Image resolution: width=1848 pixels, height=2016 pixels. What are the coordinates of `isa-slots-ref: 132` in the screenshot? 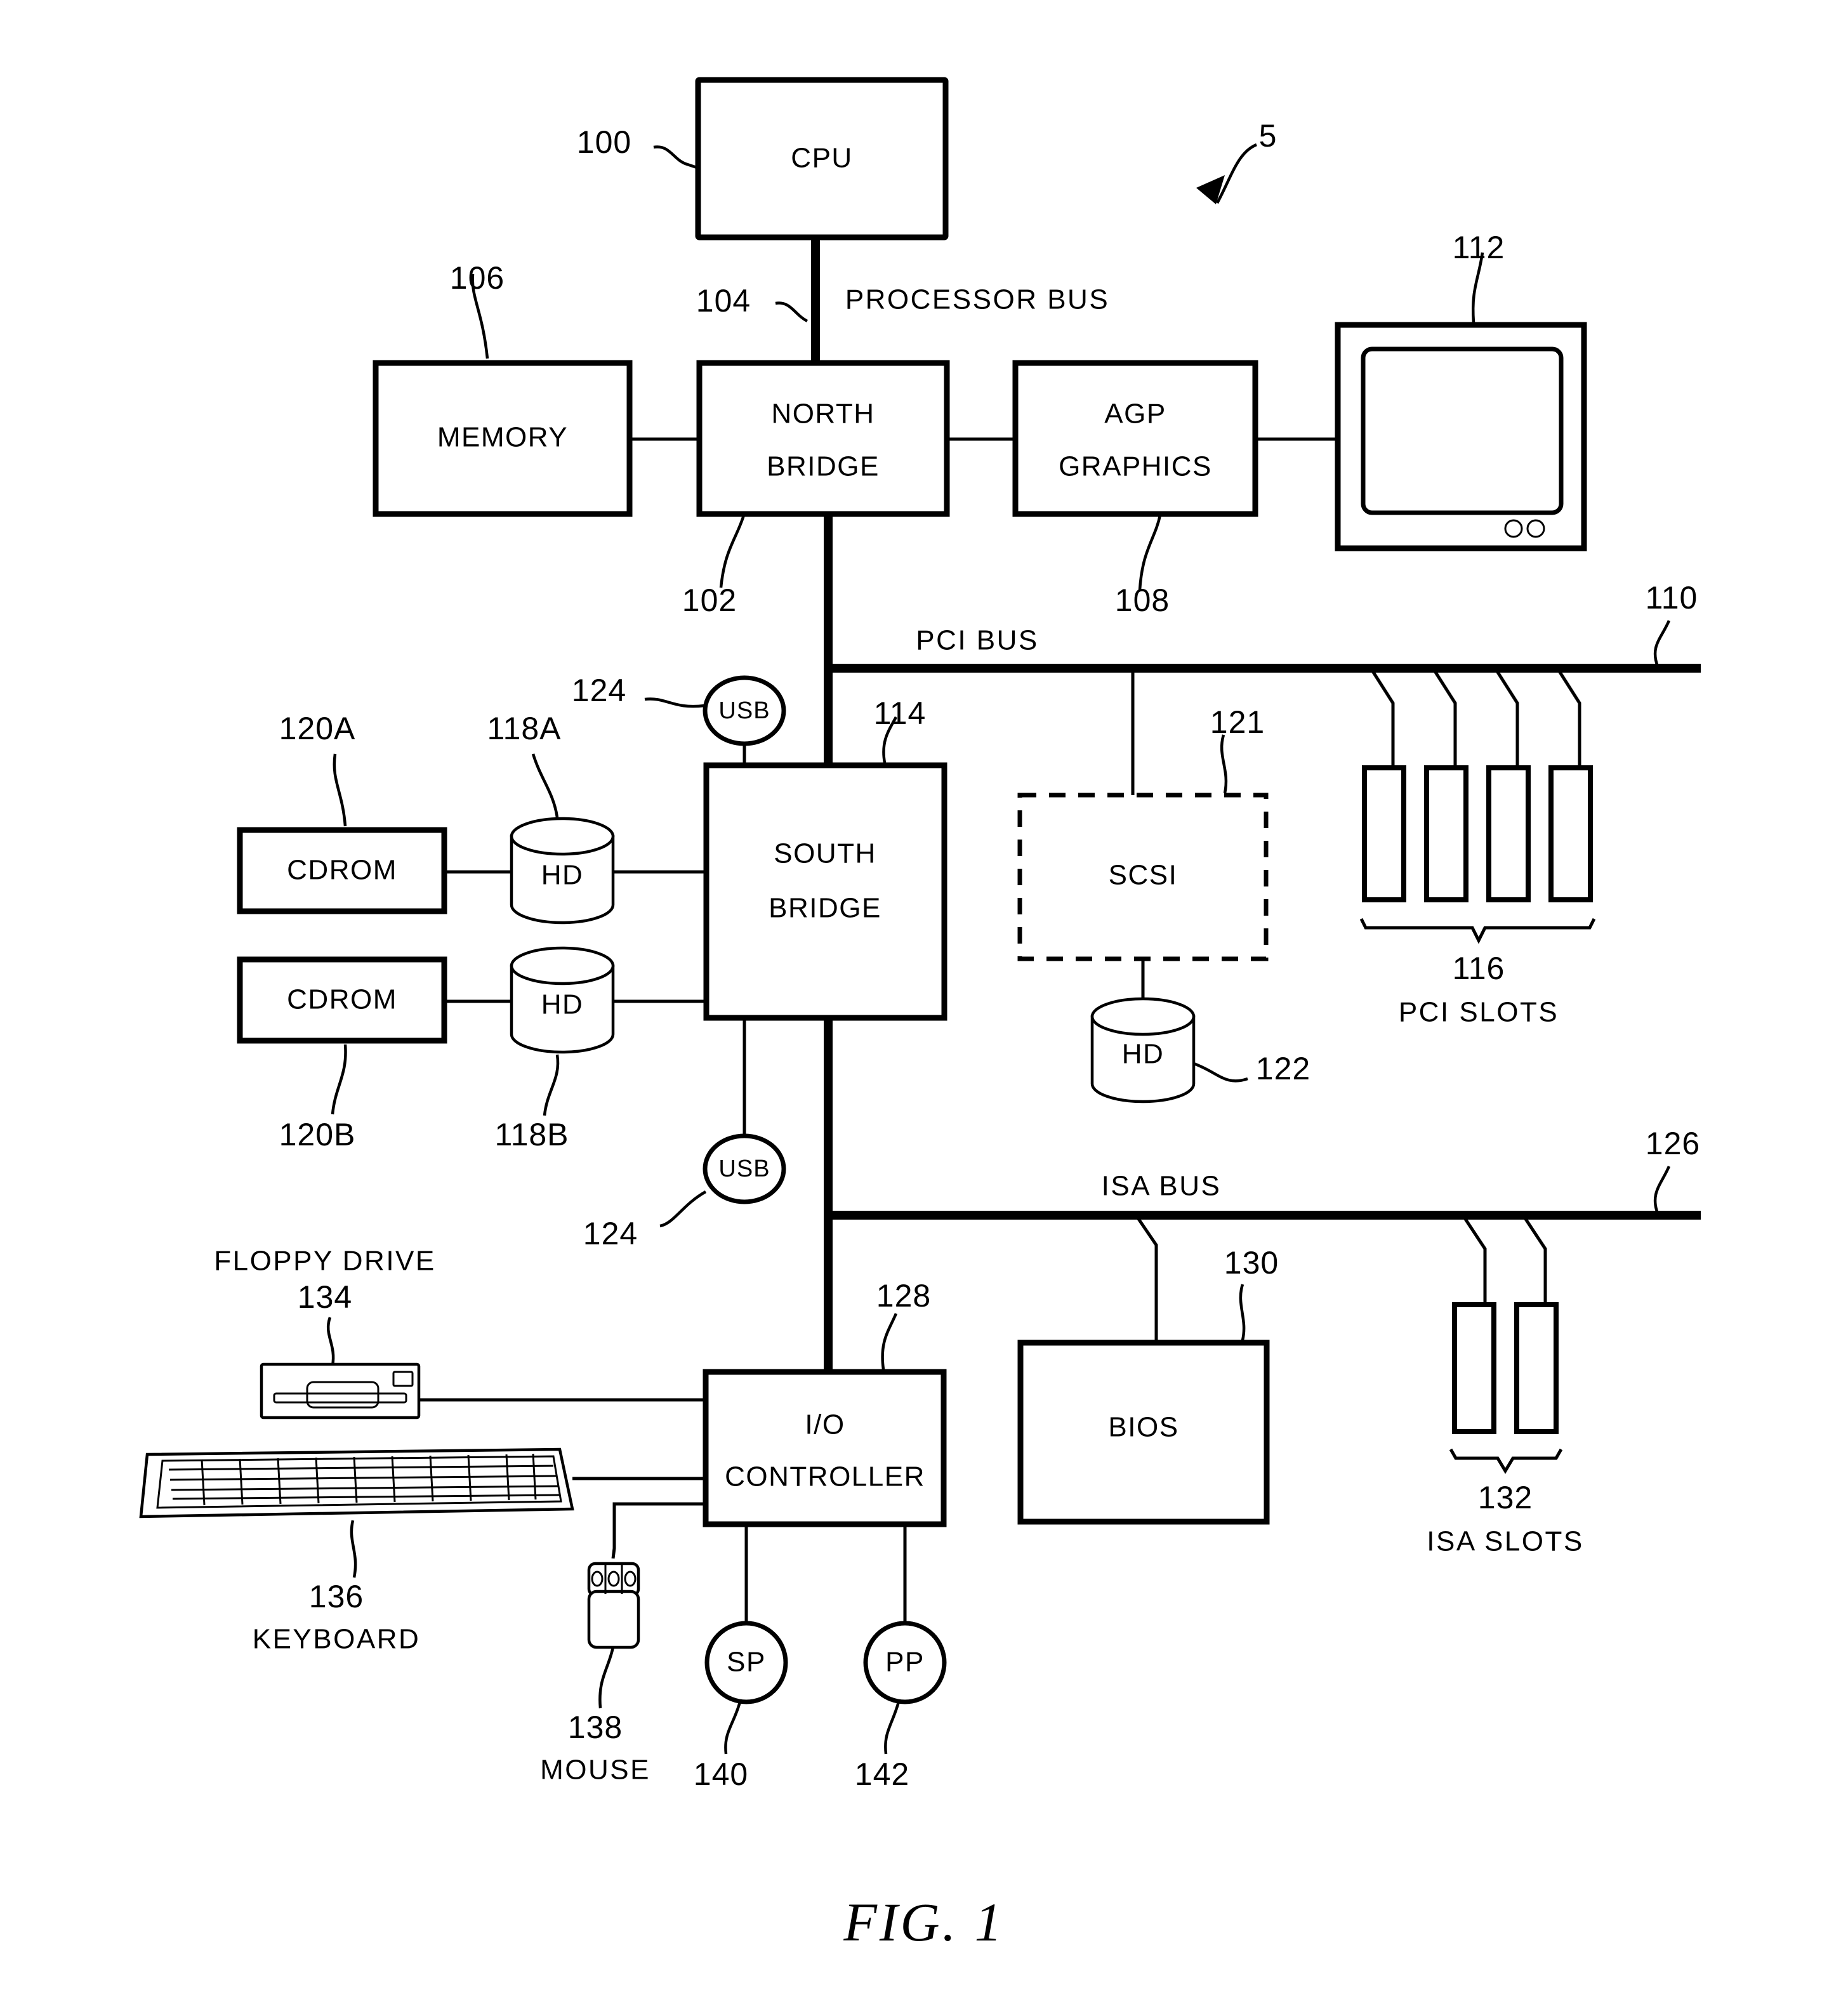 It's located at (1505, 1497).